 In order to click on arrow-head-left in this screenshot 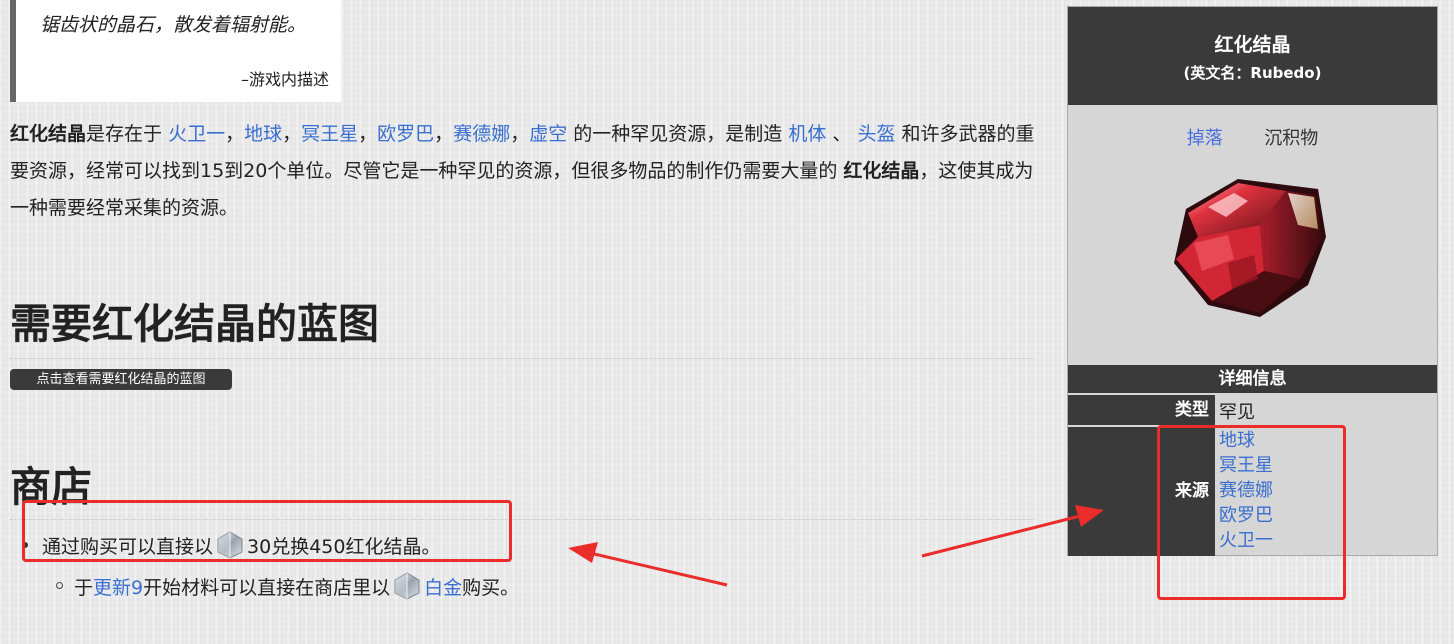, I will do `click(583, 552)`.